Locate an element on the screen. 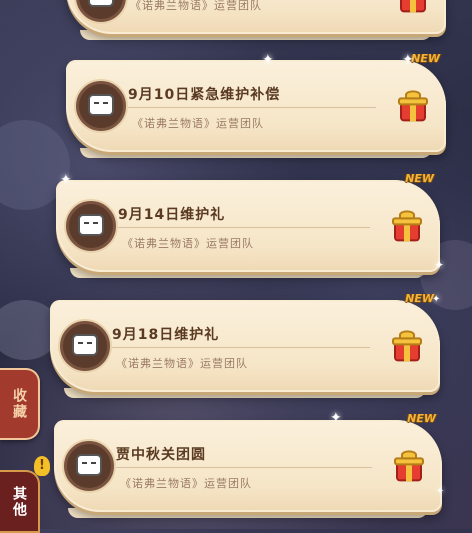 This screenshot has height=533, width=472. other-button: 其他 is located at coordinates (20, 501).